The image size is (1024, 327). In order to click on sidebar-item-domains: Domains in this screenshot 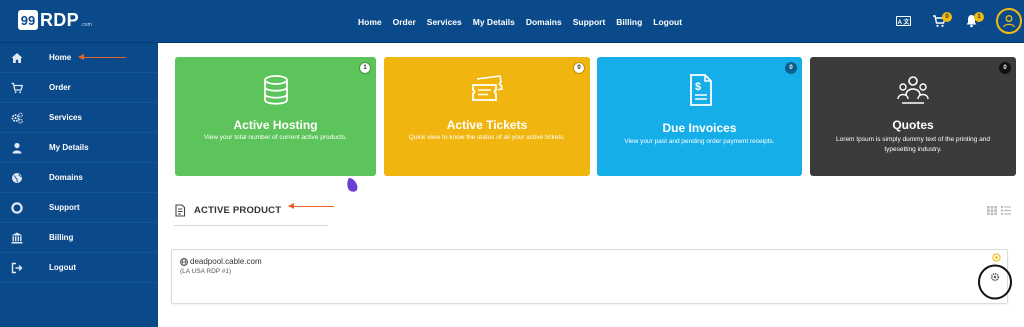, I will do `click(79, 178)`.